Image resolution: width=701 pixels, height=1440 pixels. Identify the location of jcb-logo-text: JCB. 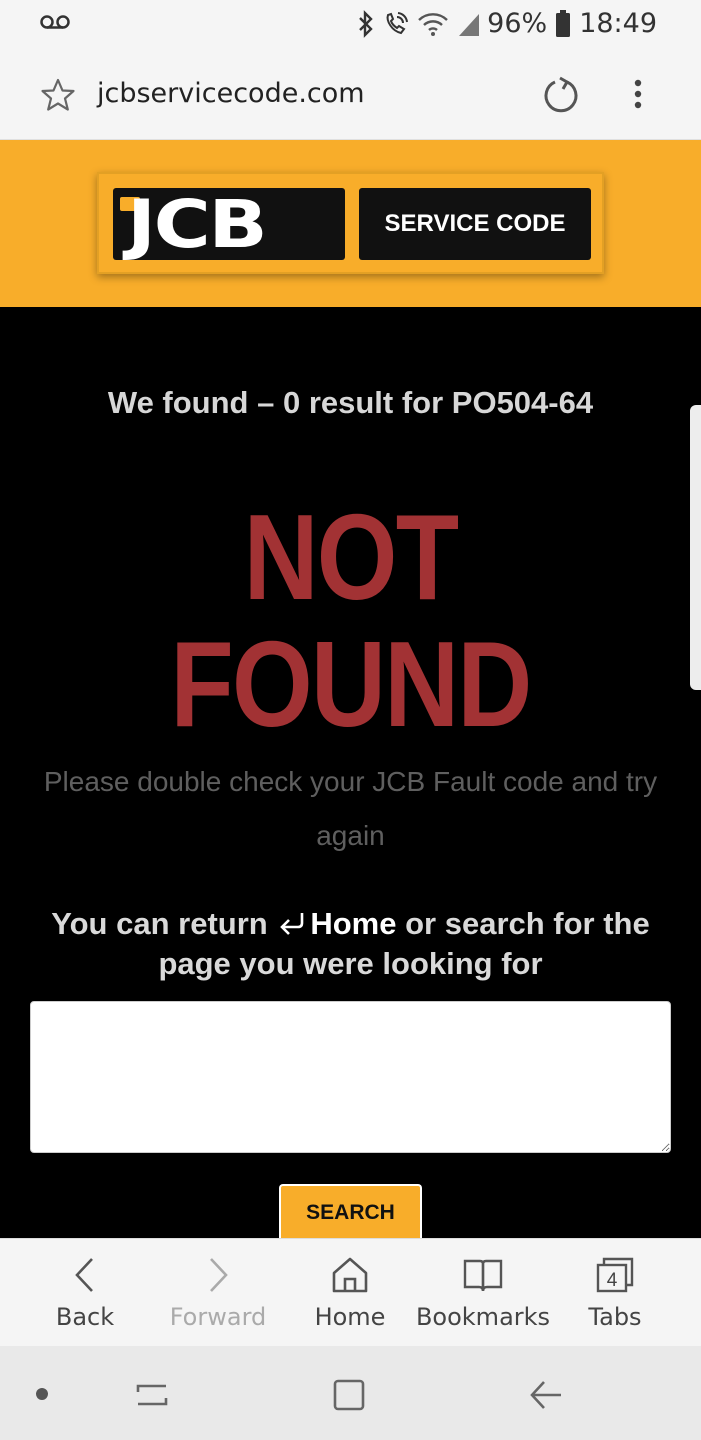
(197, 224).